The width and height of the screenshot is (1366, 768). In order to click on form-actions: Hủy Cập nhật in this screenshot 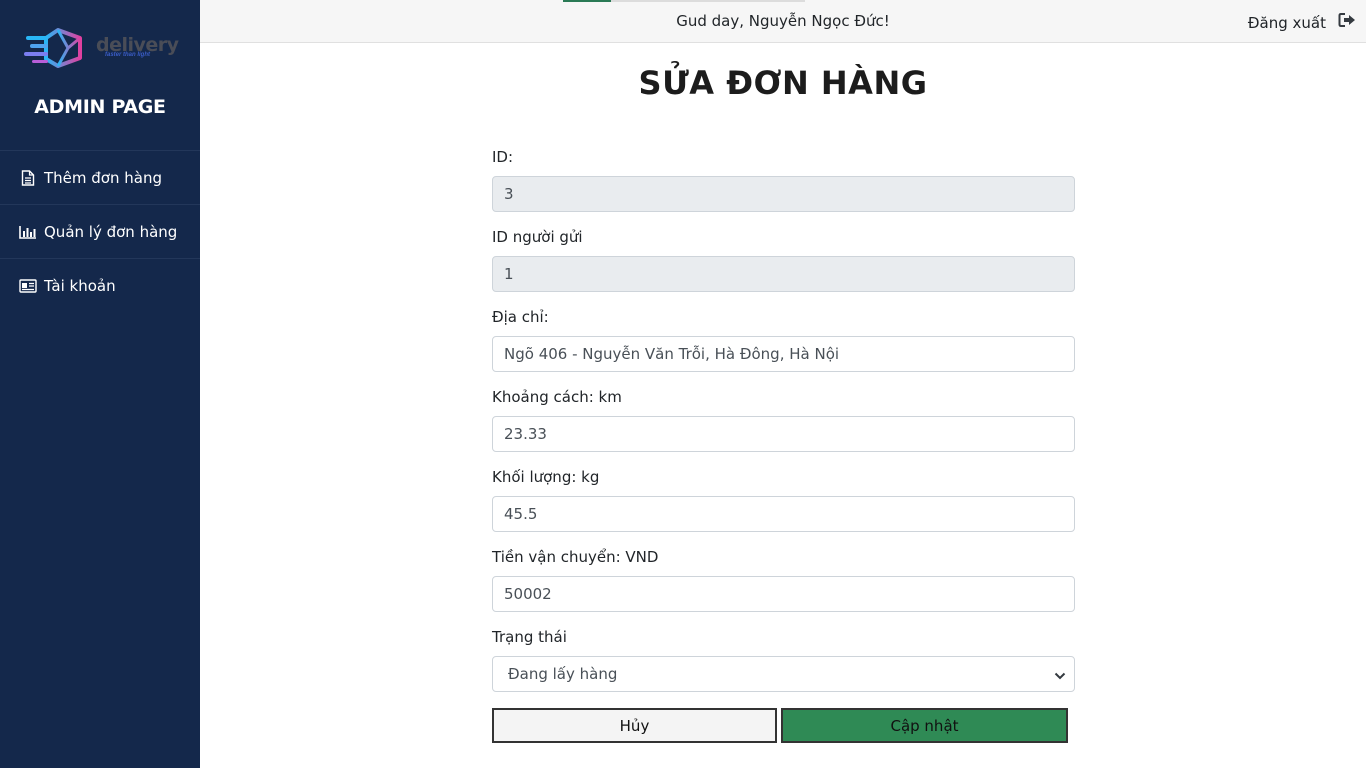, I will do `click(780, 725)`.